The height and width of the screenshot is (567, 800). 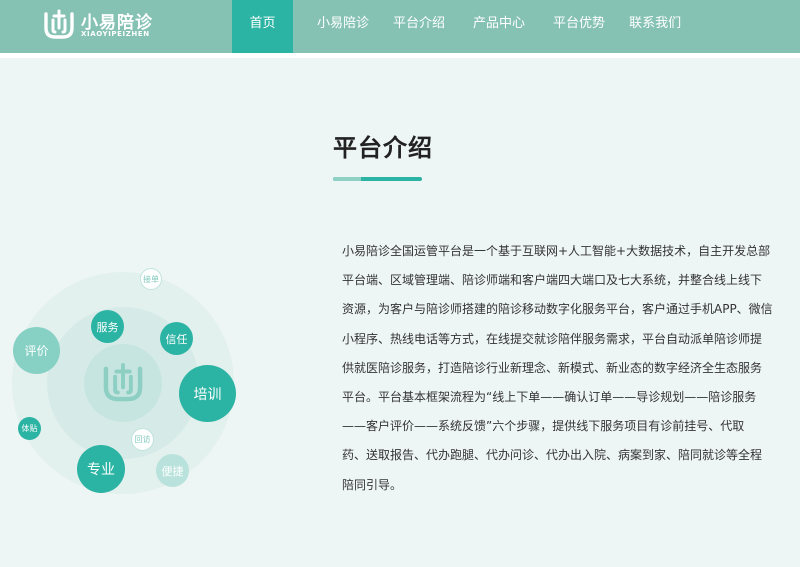 I want to click on bubble-tiejie: 体贴, so click(x=29, y=428).